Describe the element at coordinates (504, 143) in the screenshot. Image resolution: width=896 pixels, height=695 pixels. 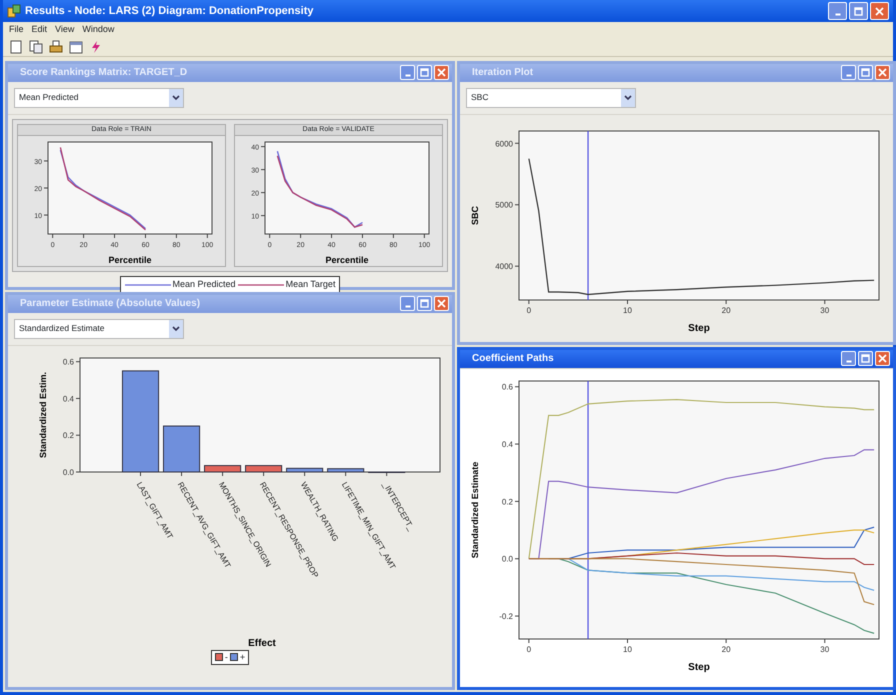
I see `tick-label: 6000` at that location.